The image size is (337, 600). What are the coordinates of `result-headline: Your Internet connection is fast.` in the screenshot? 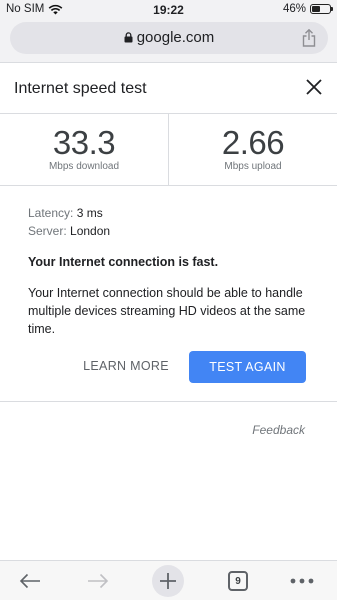 It's located at (123, 262).